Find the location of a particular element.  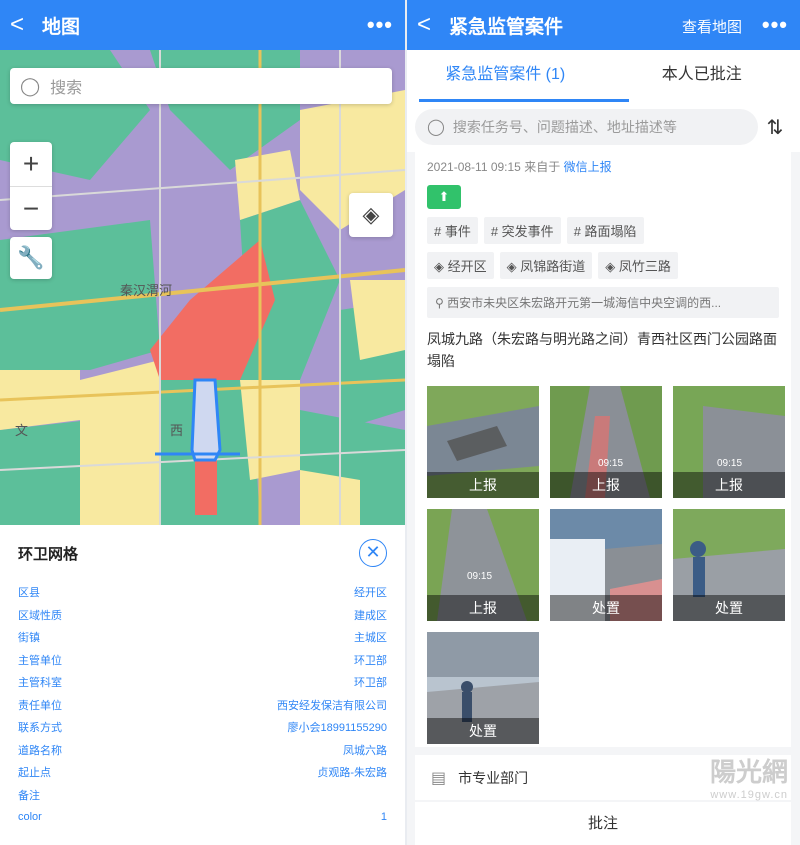

case-tag: # 路面塌陷 is located at coordinates (605, 230).